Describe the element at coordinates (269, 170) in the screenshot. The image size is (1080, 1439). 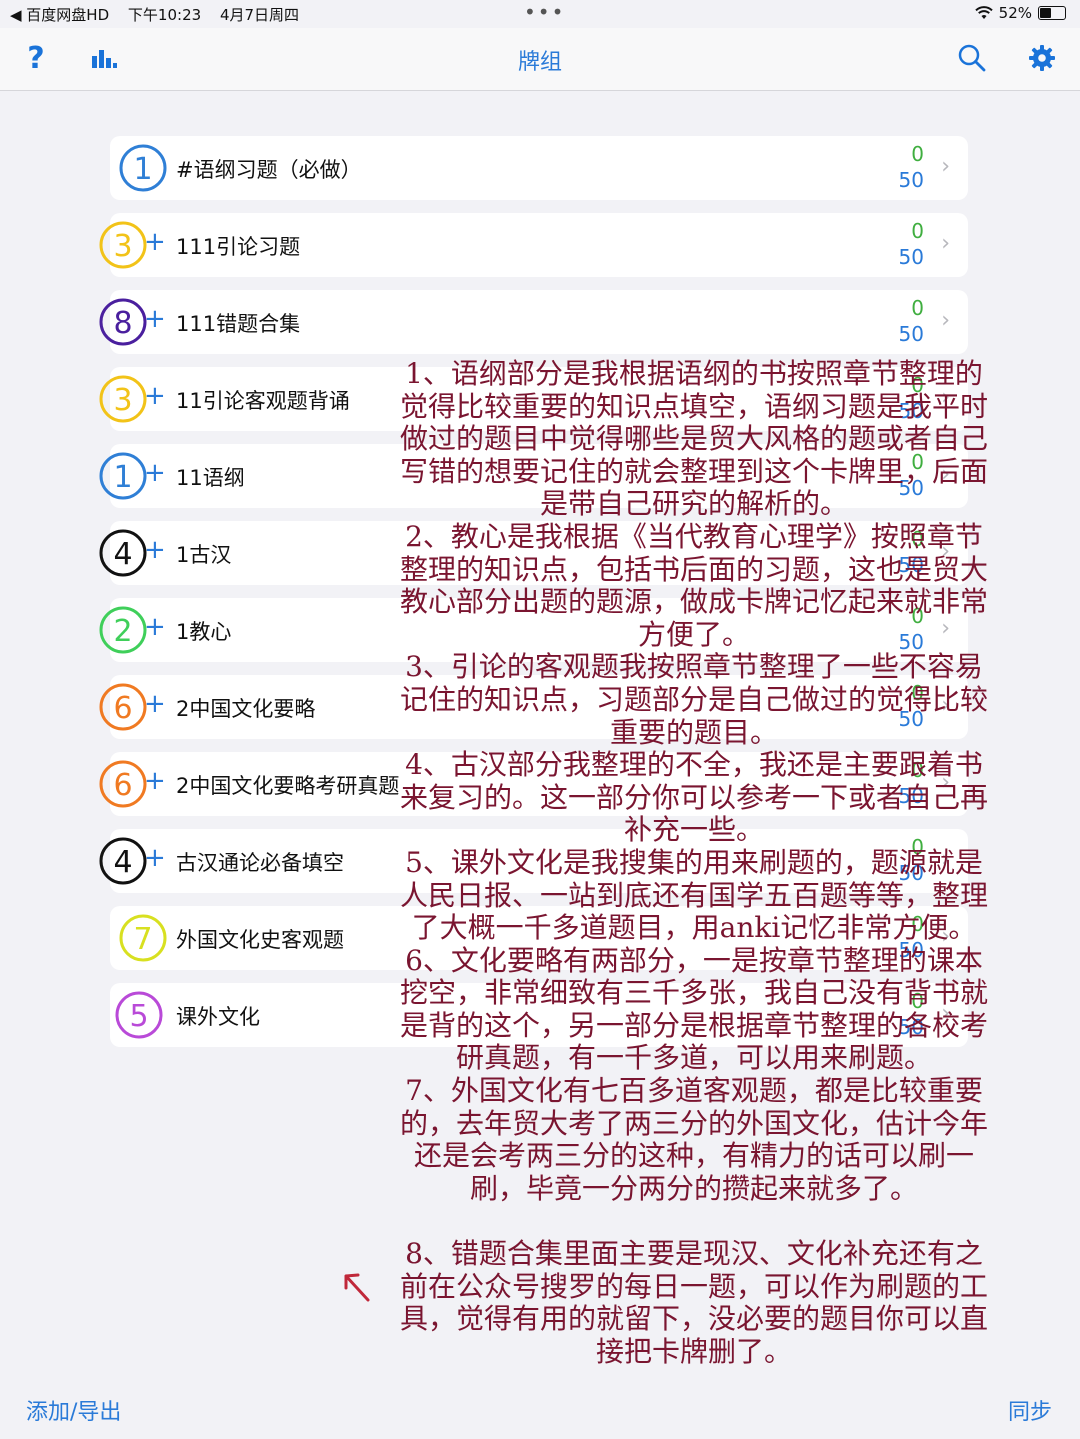
I see `deck-name: #语纲习题（必做）` at that location.